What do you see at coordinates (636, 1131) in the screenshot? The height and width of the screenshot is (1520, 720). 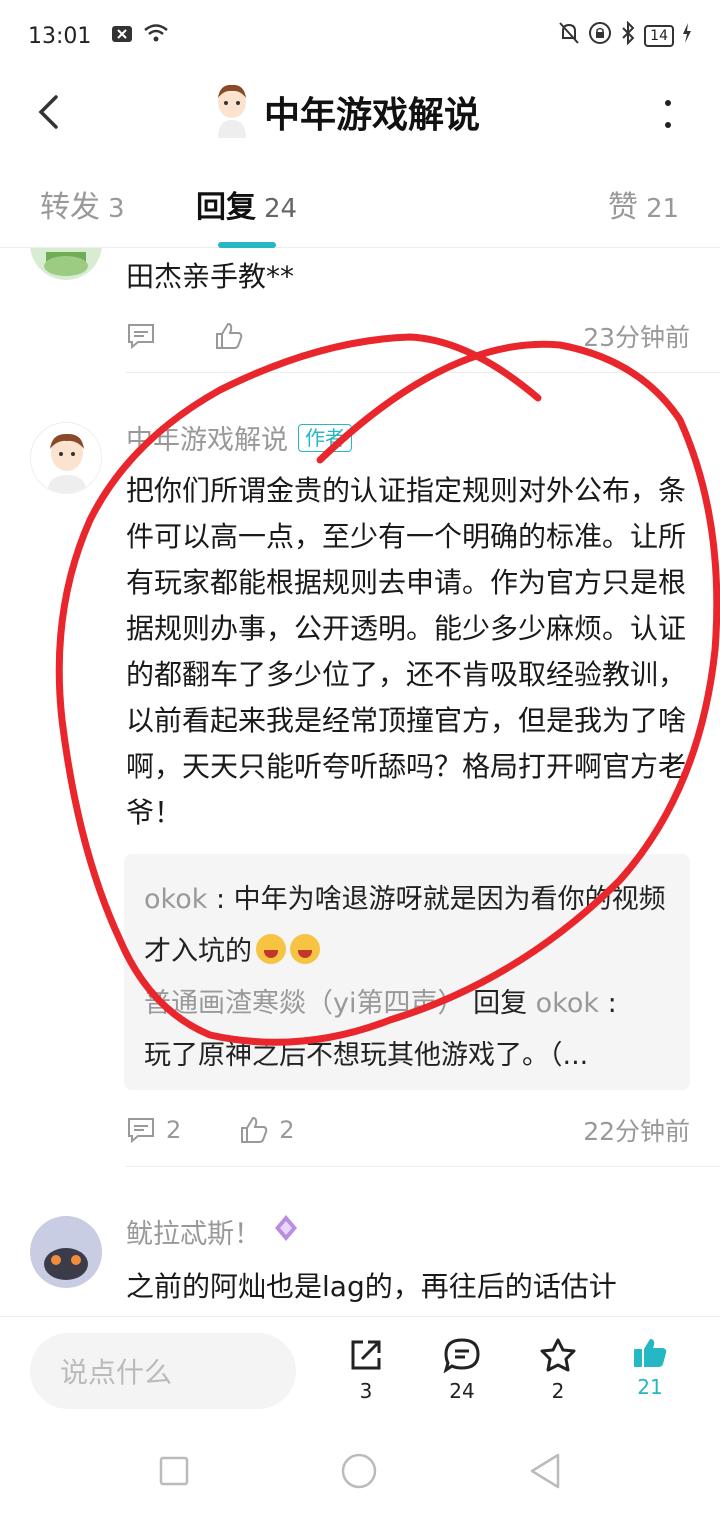 I see `comment-time: 22分钟前` at bounding box center [636, 1131].